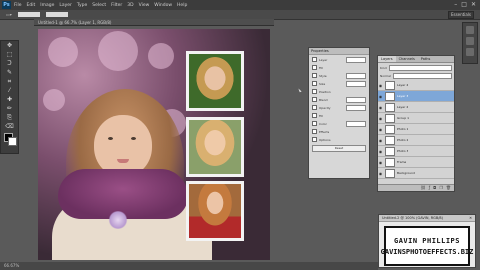 Image resolution: width=480 pixels, height=270 pixels. I want to click on swatches-panel-icon, so click(470, 41).